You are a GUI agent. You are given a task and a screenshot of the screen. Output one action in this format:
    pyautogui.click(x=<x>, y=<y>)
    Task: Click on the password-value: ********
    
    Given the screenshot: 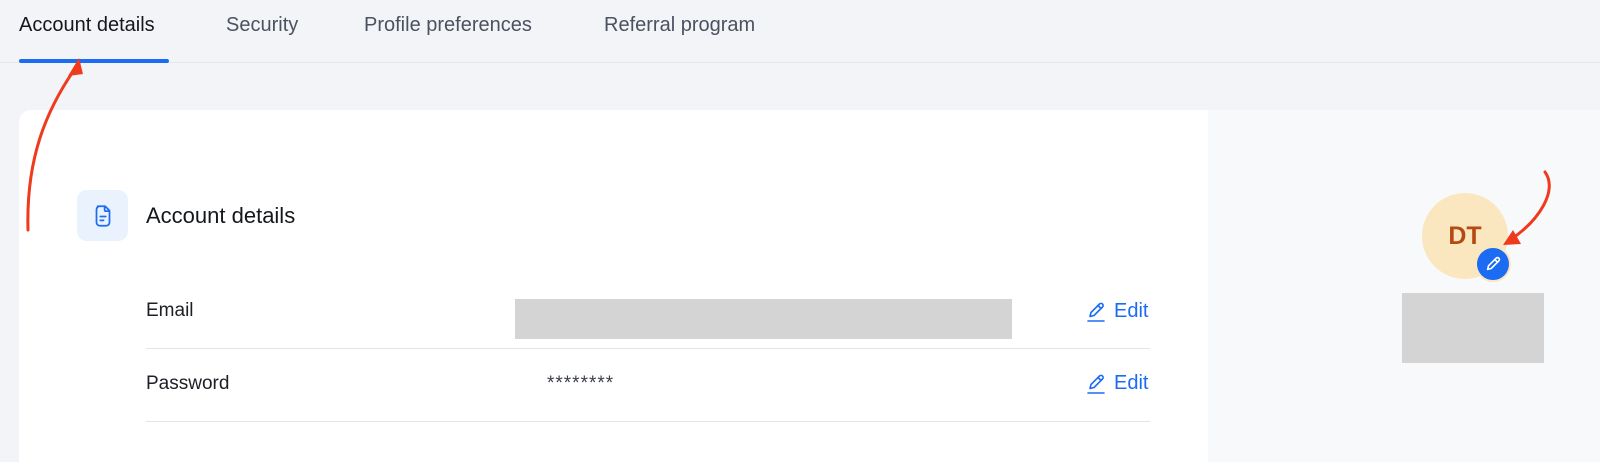 What is the action you would take?
    pyautogui.click(x=581, y=383)
    